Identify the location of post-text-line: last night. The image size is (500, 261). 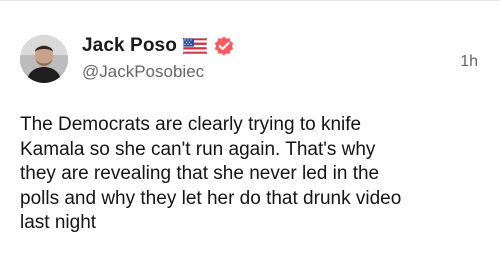
(58, 222).